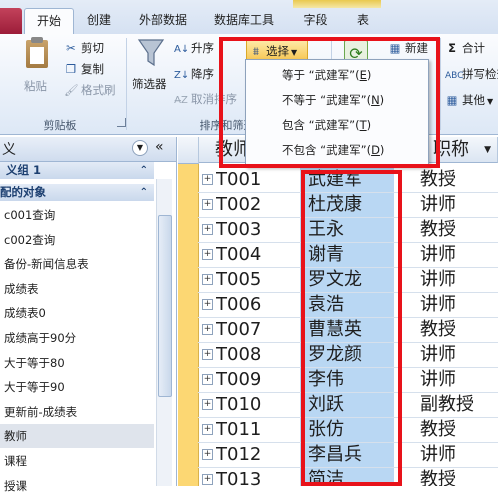 The image size is (498, 498). I want to click on cell-title: 副教授, so click(459, 405).